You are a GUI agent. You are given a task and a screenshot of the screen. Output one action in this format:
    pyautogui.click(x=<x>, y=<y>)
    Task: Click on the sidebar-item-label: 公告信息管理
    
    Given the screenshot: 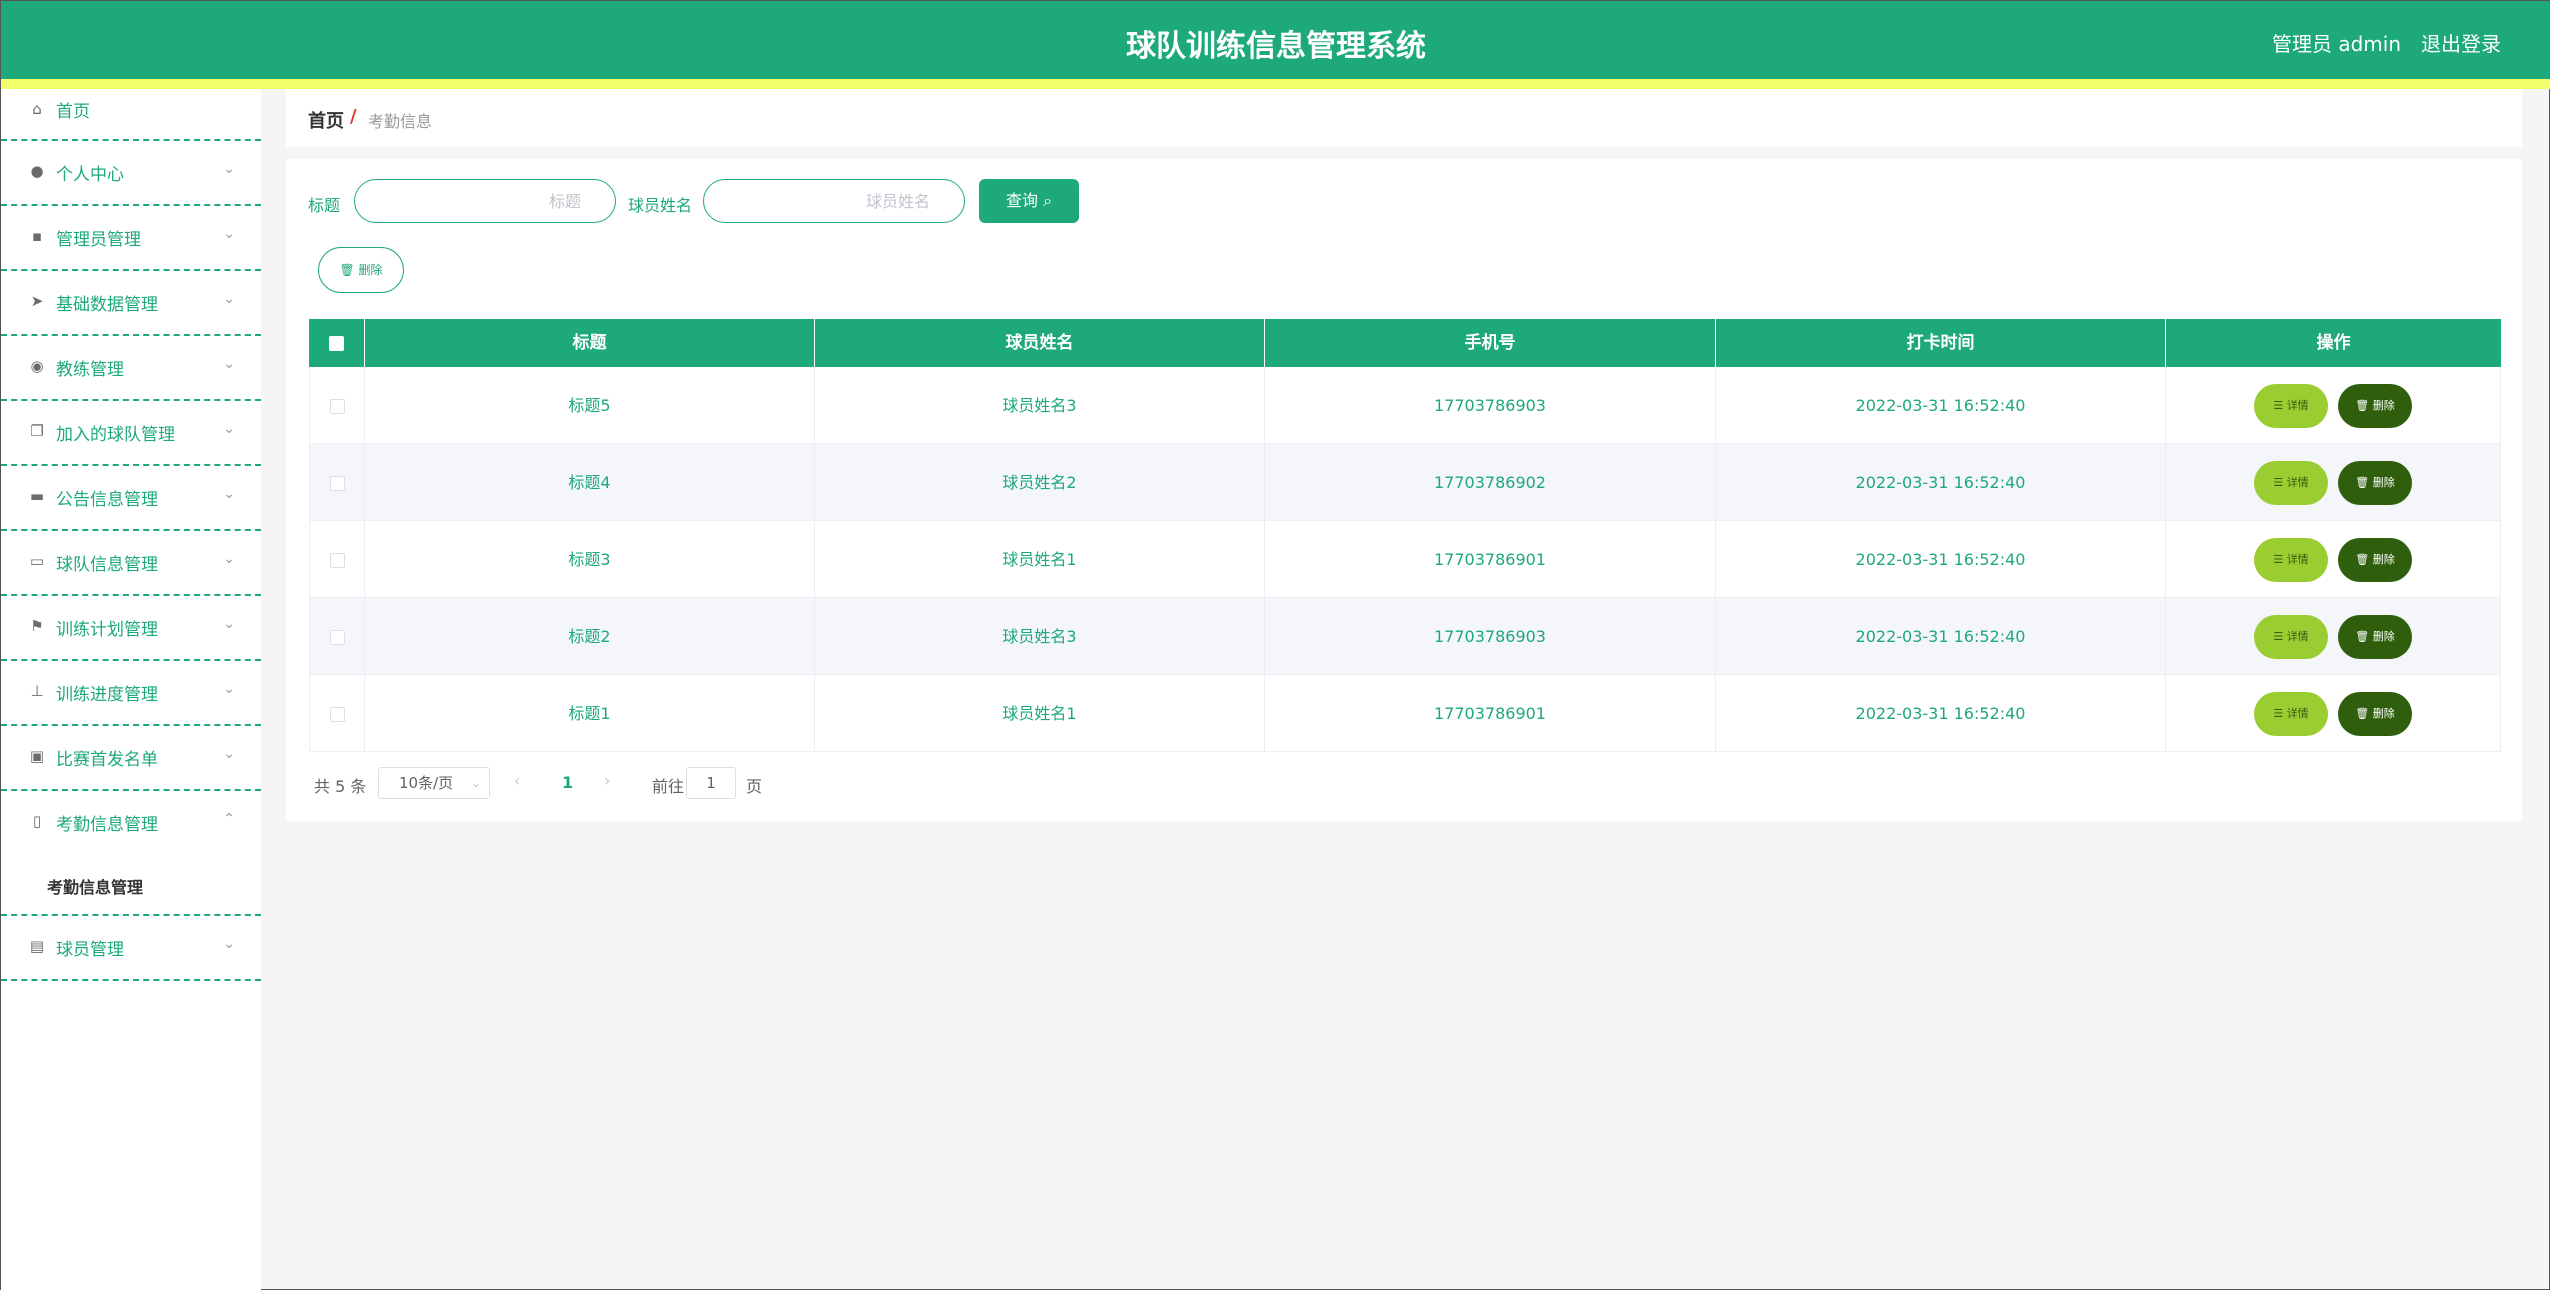 What is the action you would take?
    pyautogui.click(x=107, y=500)
    